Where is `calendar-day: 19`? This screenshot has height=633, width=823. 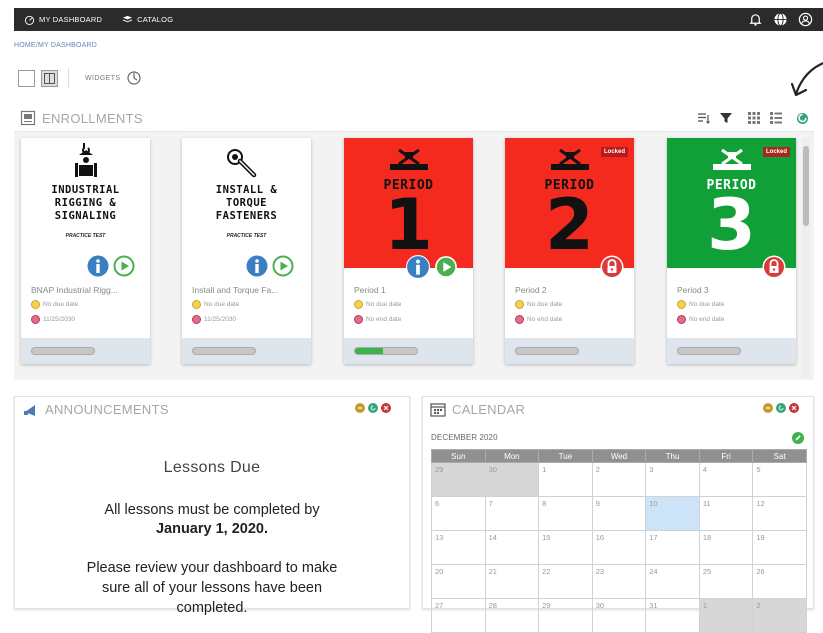 calendar-day: 19 is located at coordinates (779, 547).